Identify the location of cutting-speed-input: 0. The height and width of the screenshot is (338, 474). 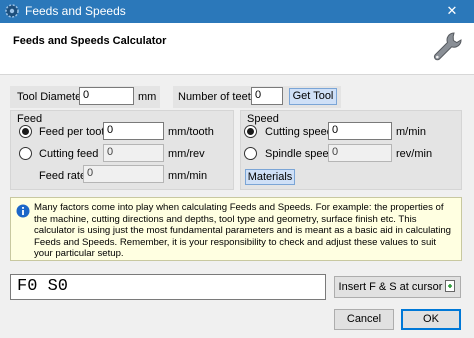
(360, 131).